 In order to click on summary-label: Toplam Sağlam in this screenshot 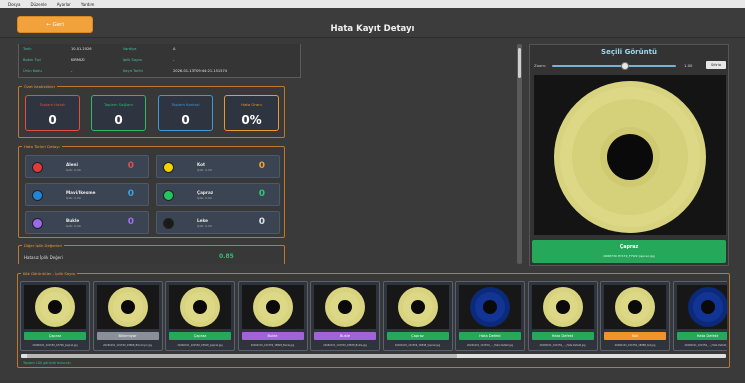, I will do `click(118, 104)`.